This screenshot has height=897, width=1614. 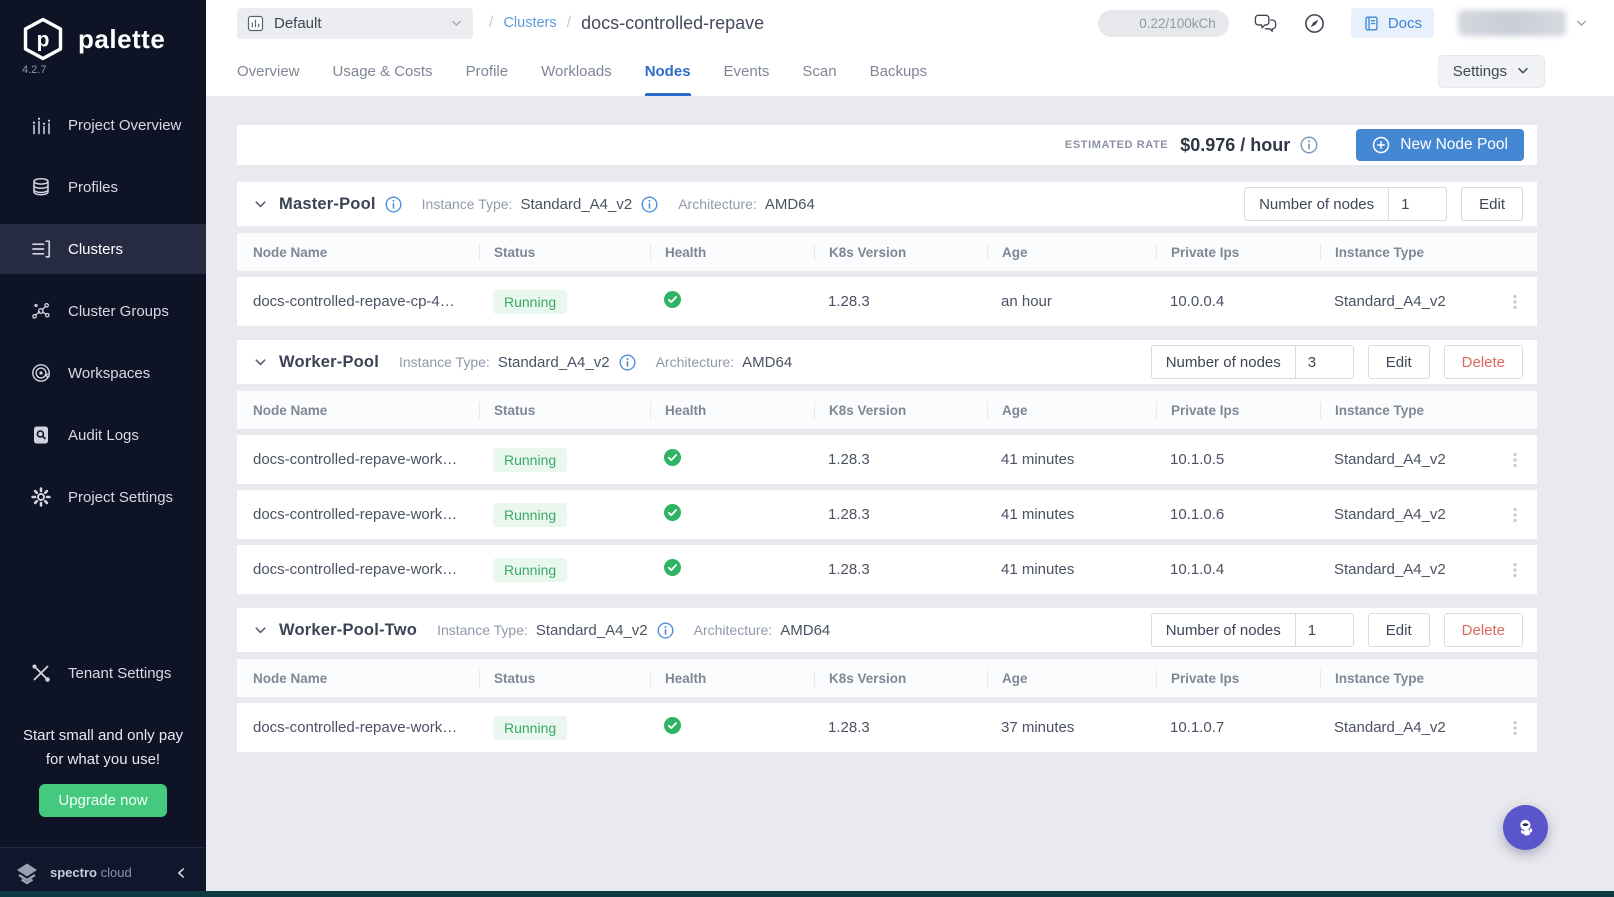 What do you see at coordinates (564, 410) in the screenshot?
I see `column-header-status: Status` at bounding box center [564, 410].